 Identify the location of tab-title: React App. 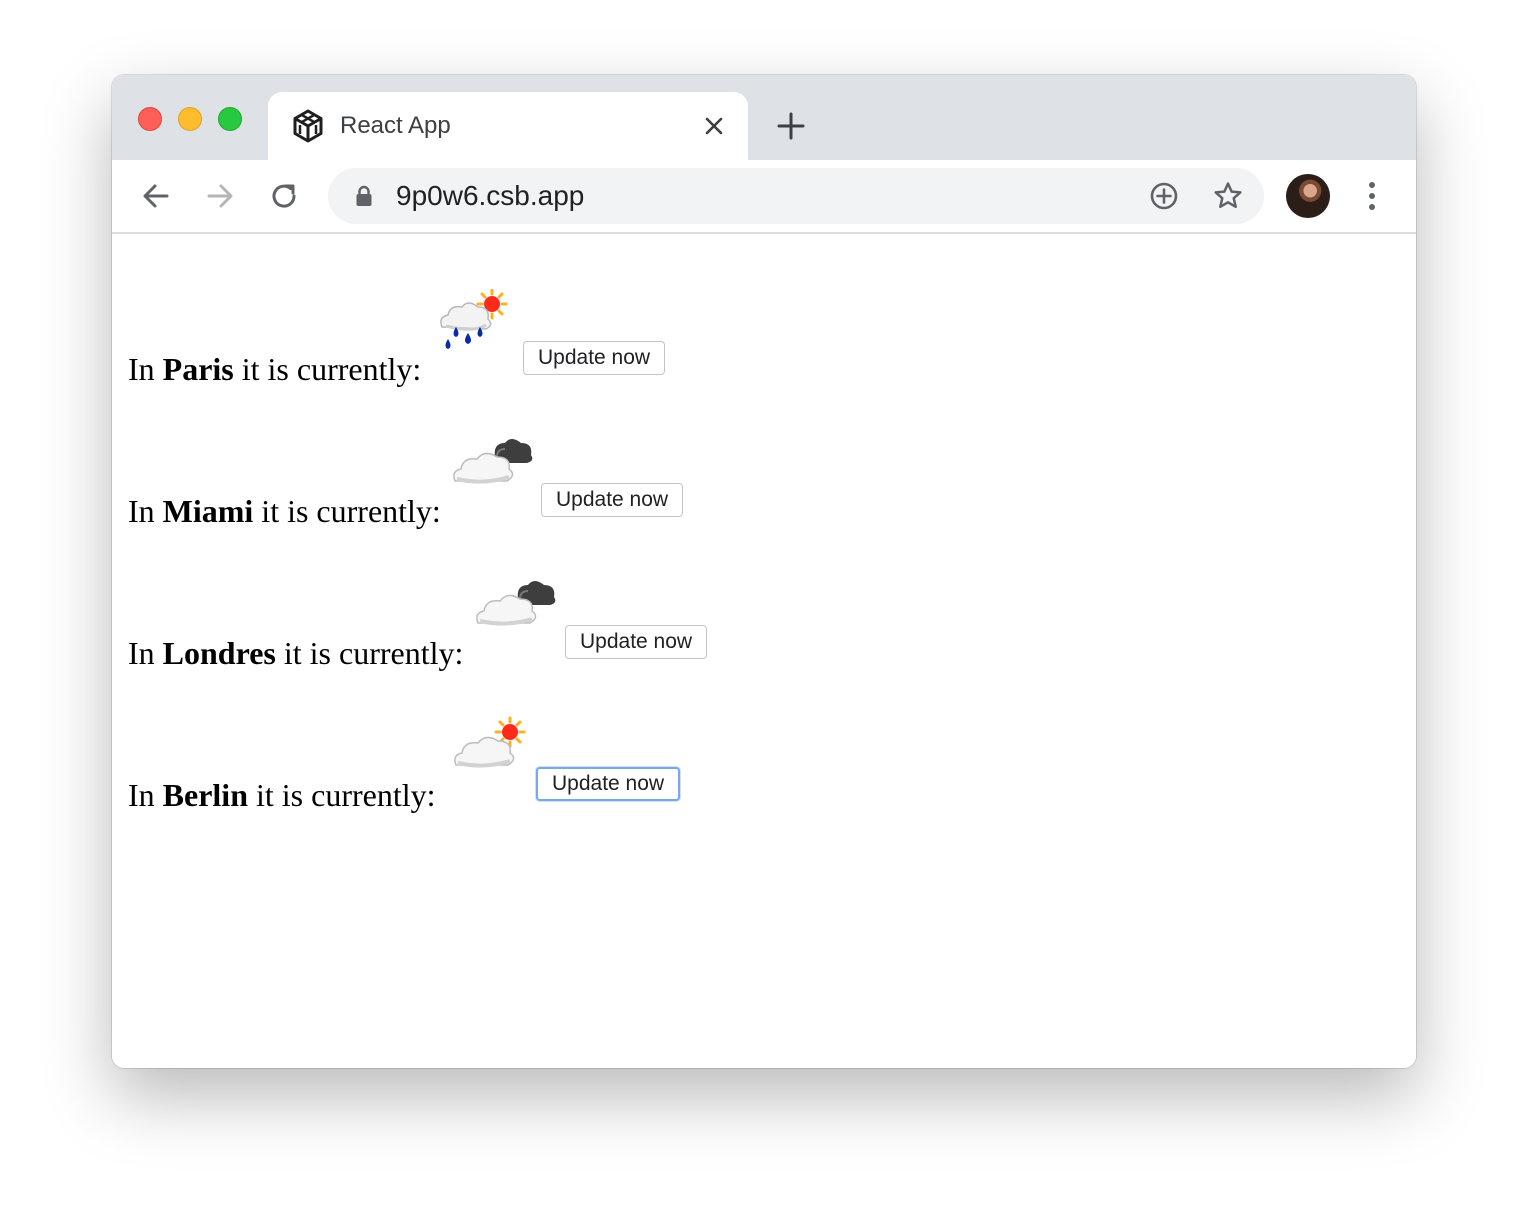
(395, 125).